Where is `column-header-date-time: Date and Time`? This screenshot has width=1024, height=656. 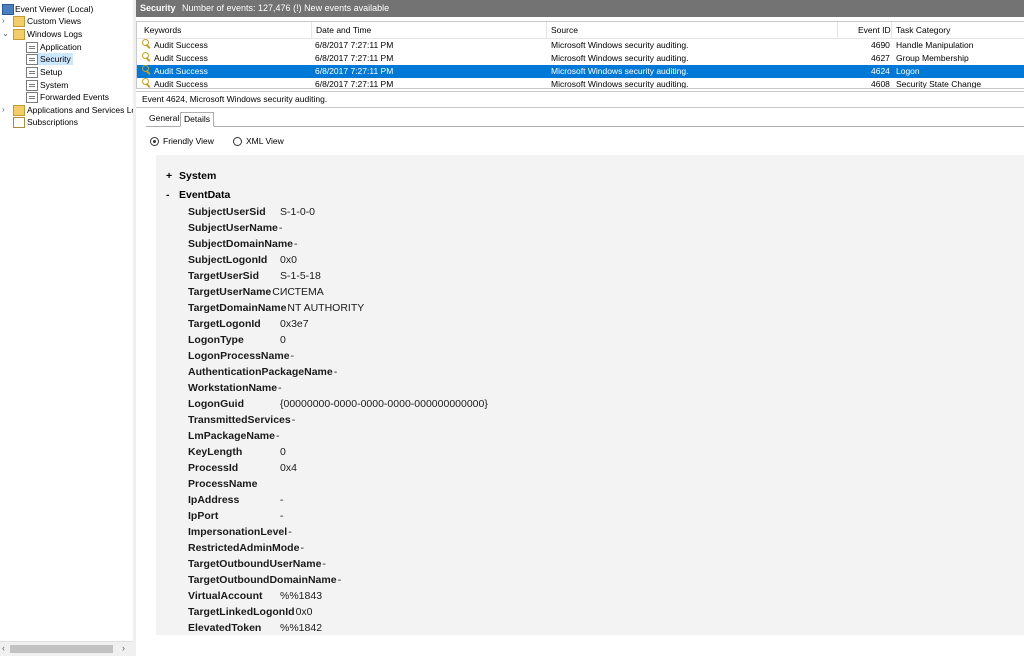
column-header-date-time: Date and Time is located at coordinates (343, 30).